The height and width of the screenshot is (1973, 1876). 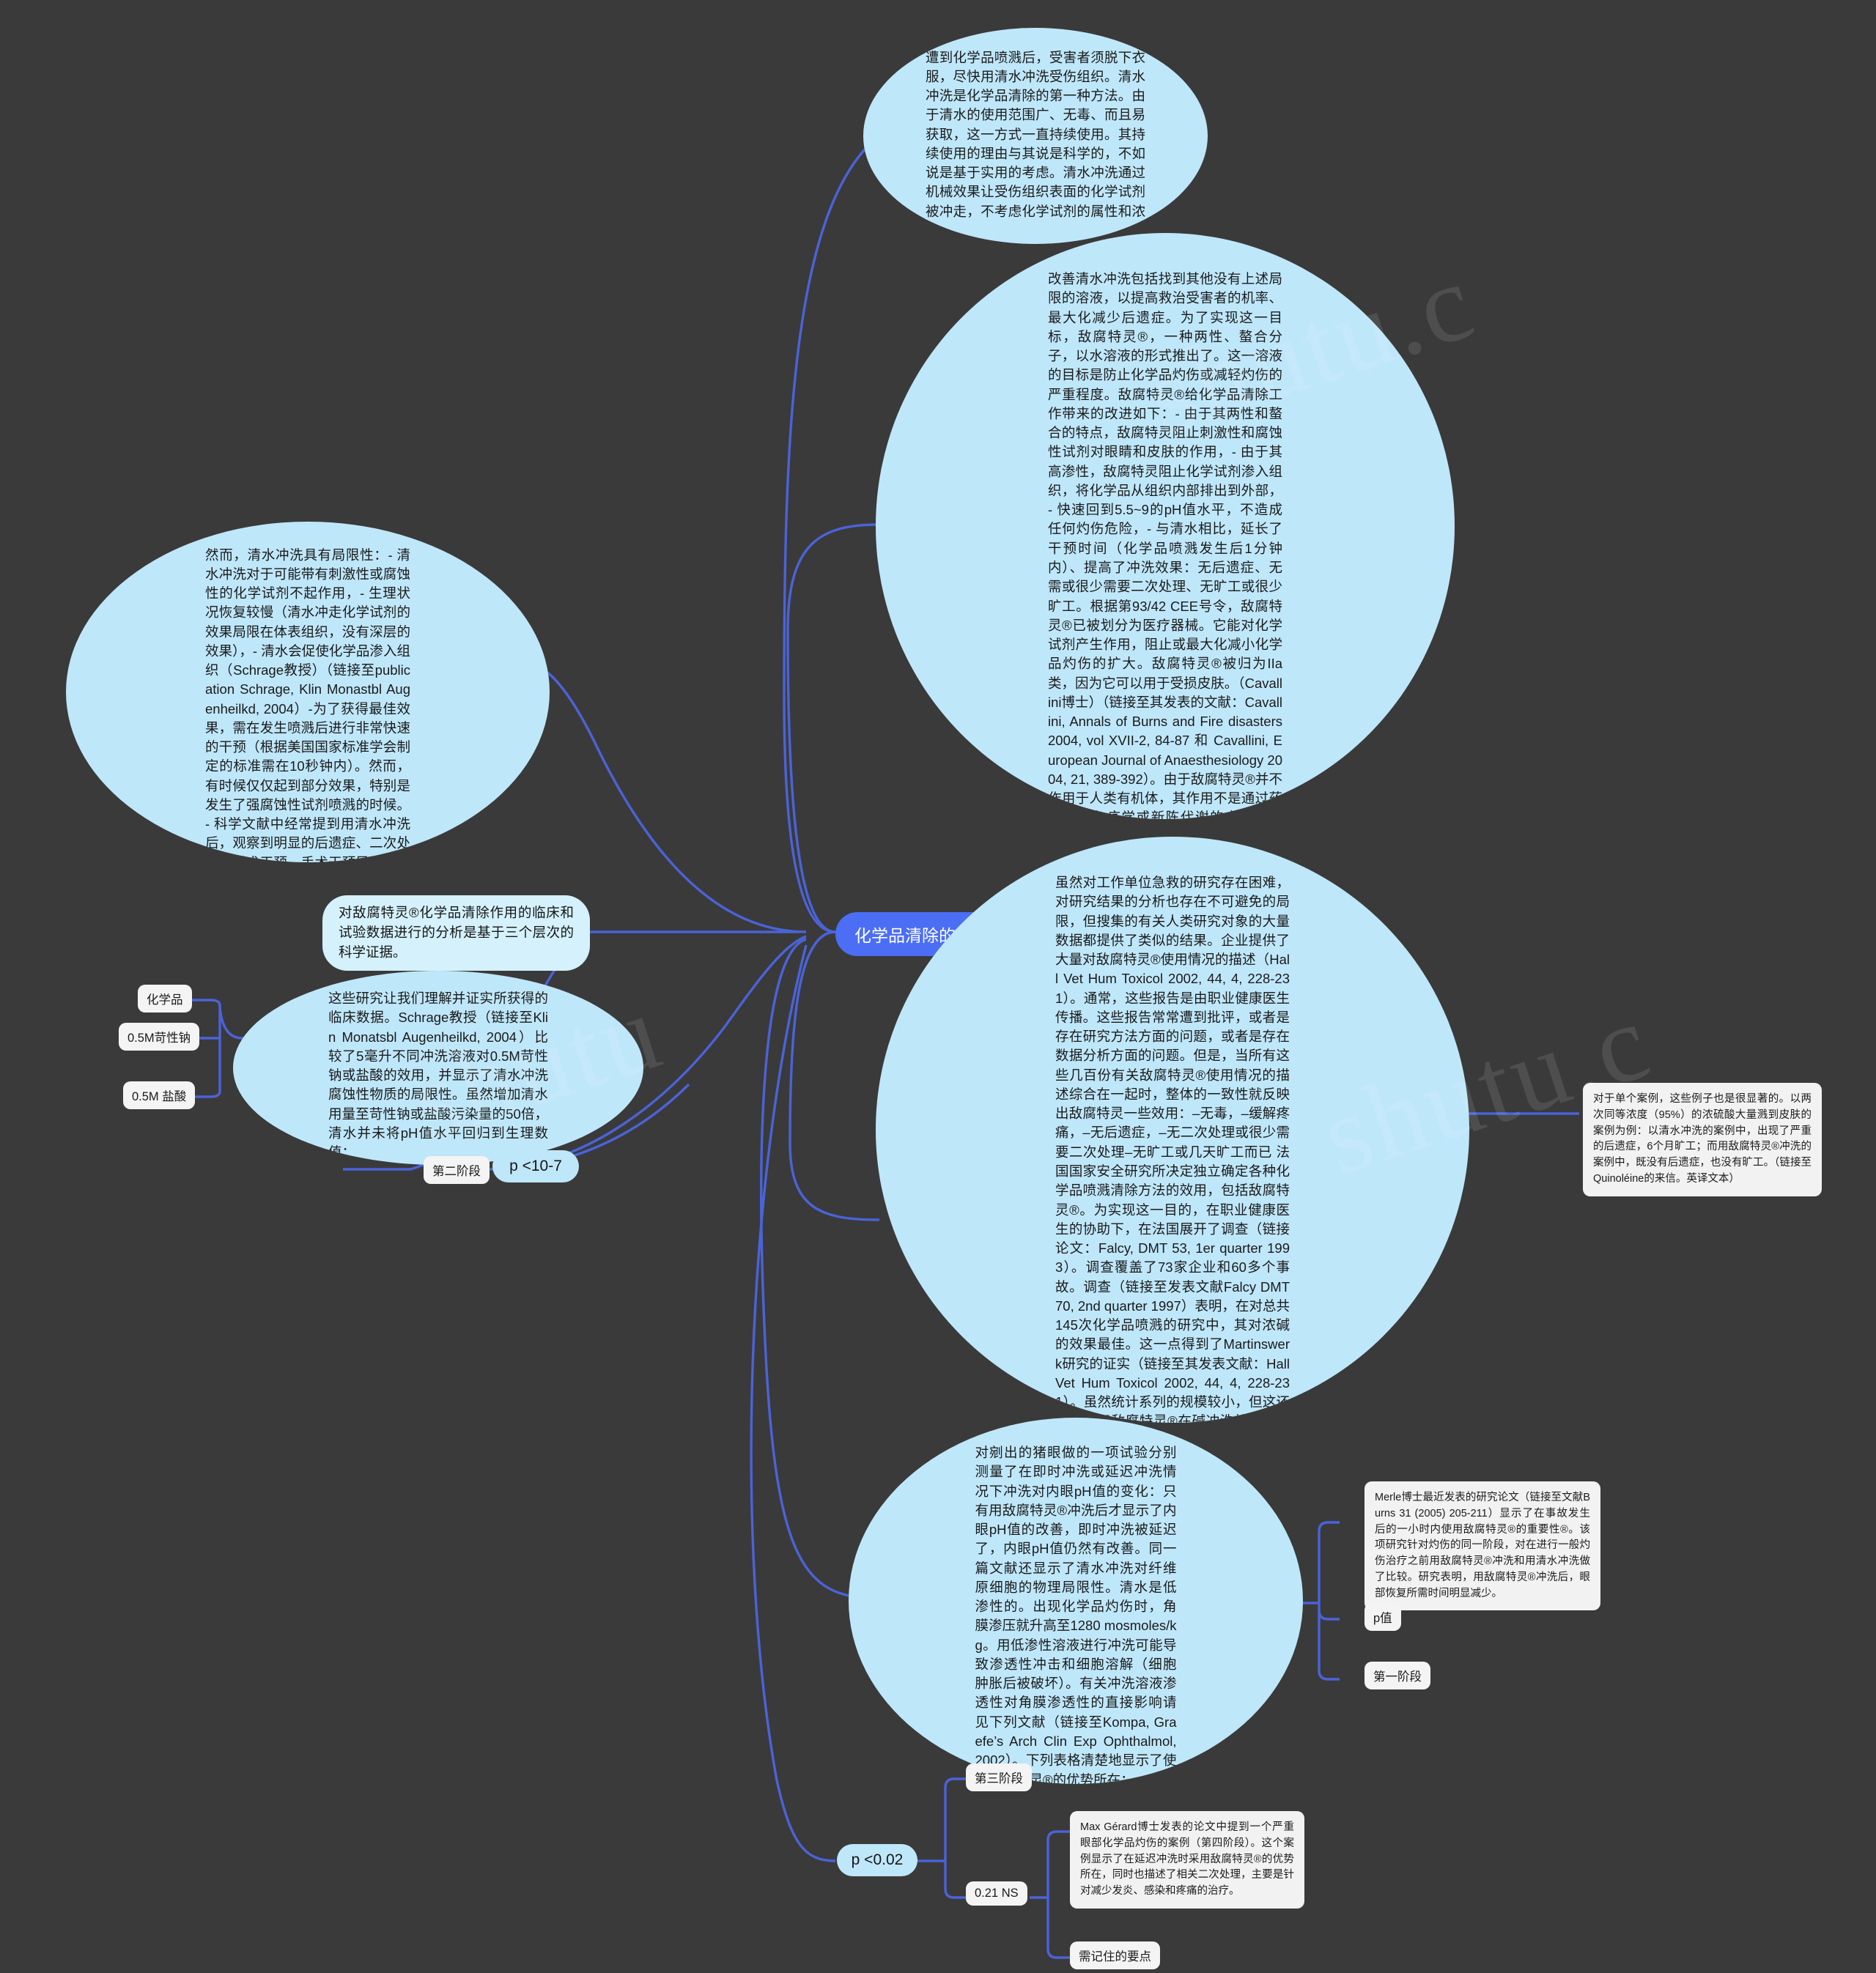 I want to click on bubble-evidence-levels-text: 对敌腐特灵®化学品清除作用的临床和试验数据进行的分析是基于三个层次的科学证据。, so click(x=456, y=933).